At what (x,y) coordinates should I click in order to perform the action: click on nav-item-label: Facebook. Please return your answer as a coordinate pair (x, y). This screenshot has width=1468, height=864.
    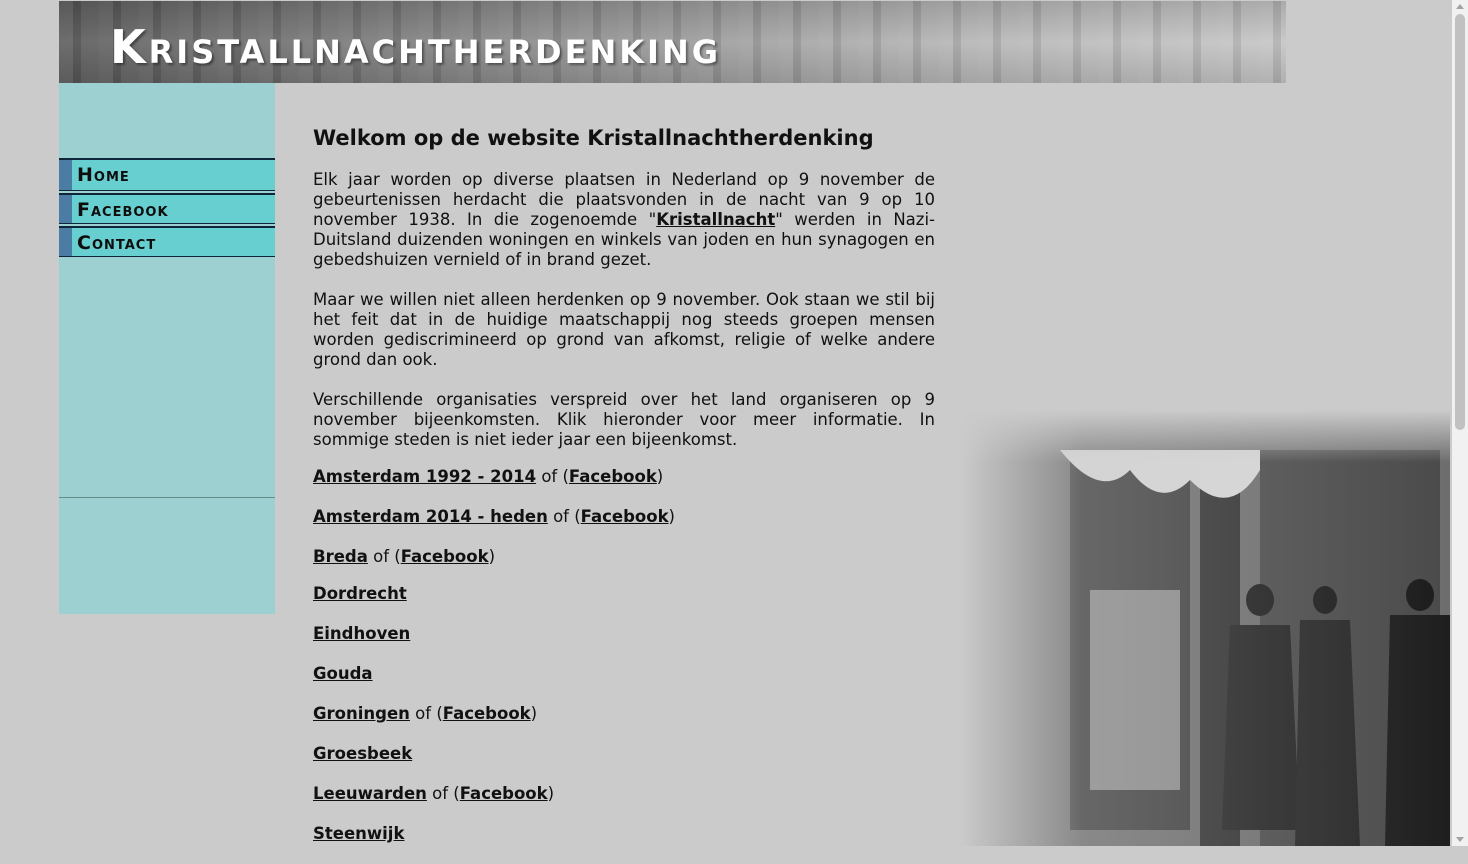
    Looking at the image, I should click on (123, 210).